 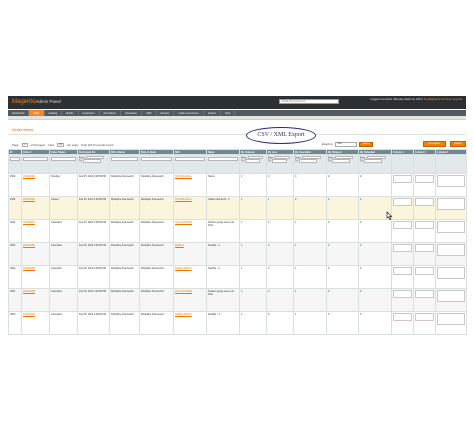 What do you see at coordinates (35, 254) in the screenshot?
I see `cell-order: 100001990` at bounding box center [35, 254].